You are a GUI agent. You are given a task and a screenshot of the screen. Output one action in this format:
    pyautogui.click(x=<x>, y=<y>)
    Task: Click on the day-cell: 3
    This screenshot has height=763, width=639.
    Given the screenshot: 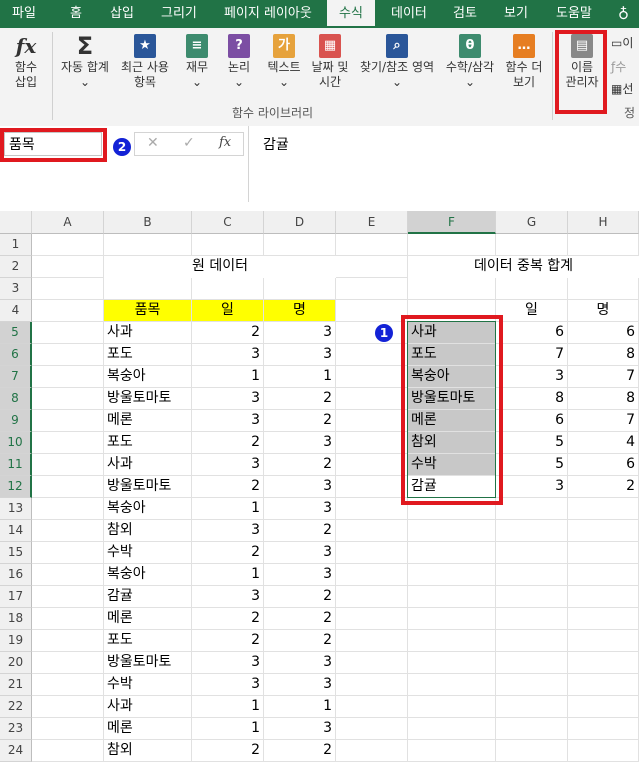 What is the action you would take?
    pyautogui.click(x=228, y=663)
    